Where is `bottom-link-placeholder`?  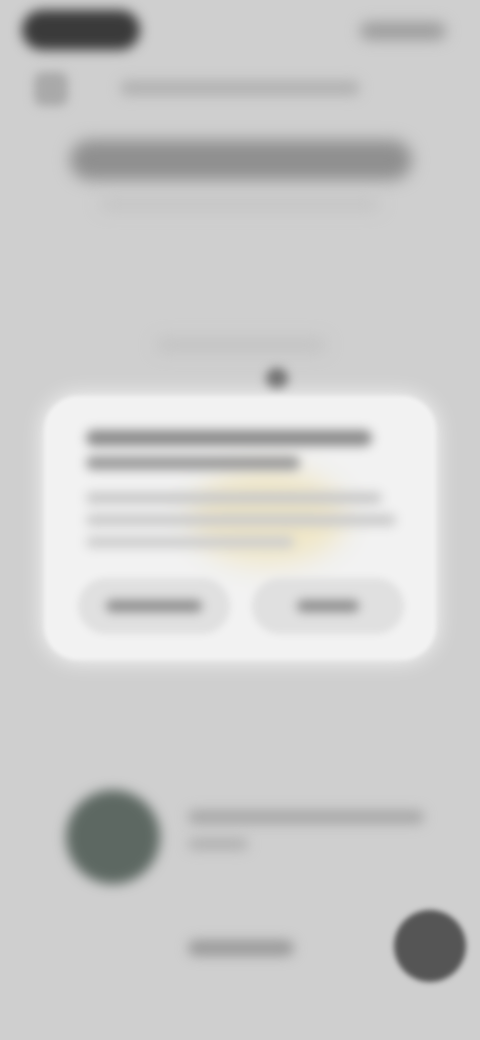
bottom-link-placeholder is located at coordinates (241, 948).